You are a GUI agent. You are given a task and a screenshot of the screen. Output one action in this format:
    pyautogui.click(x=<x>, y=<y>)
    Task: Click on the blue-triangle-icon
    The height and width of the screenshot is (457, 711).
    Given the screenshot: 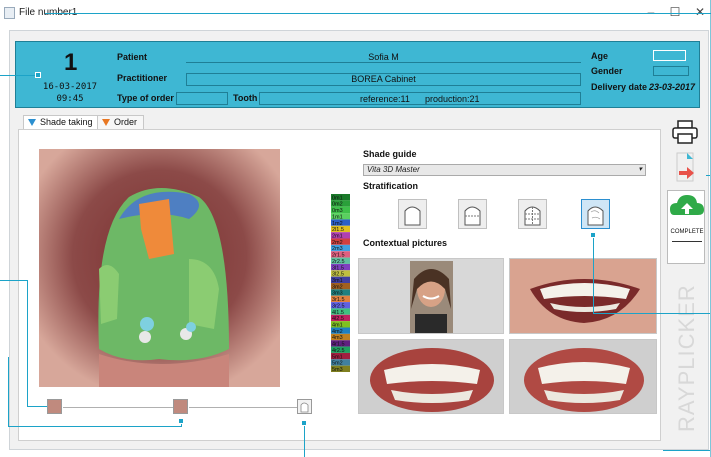 What is the action you would take?
    pyautogui.click(x=32, y=122)
    